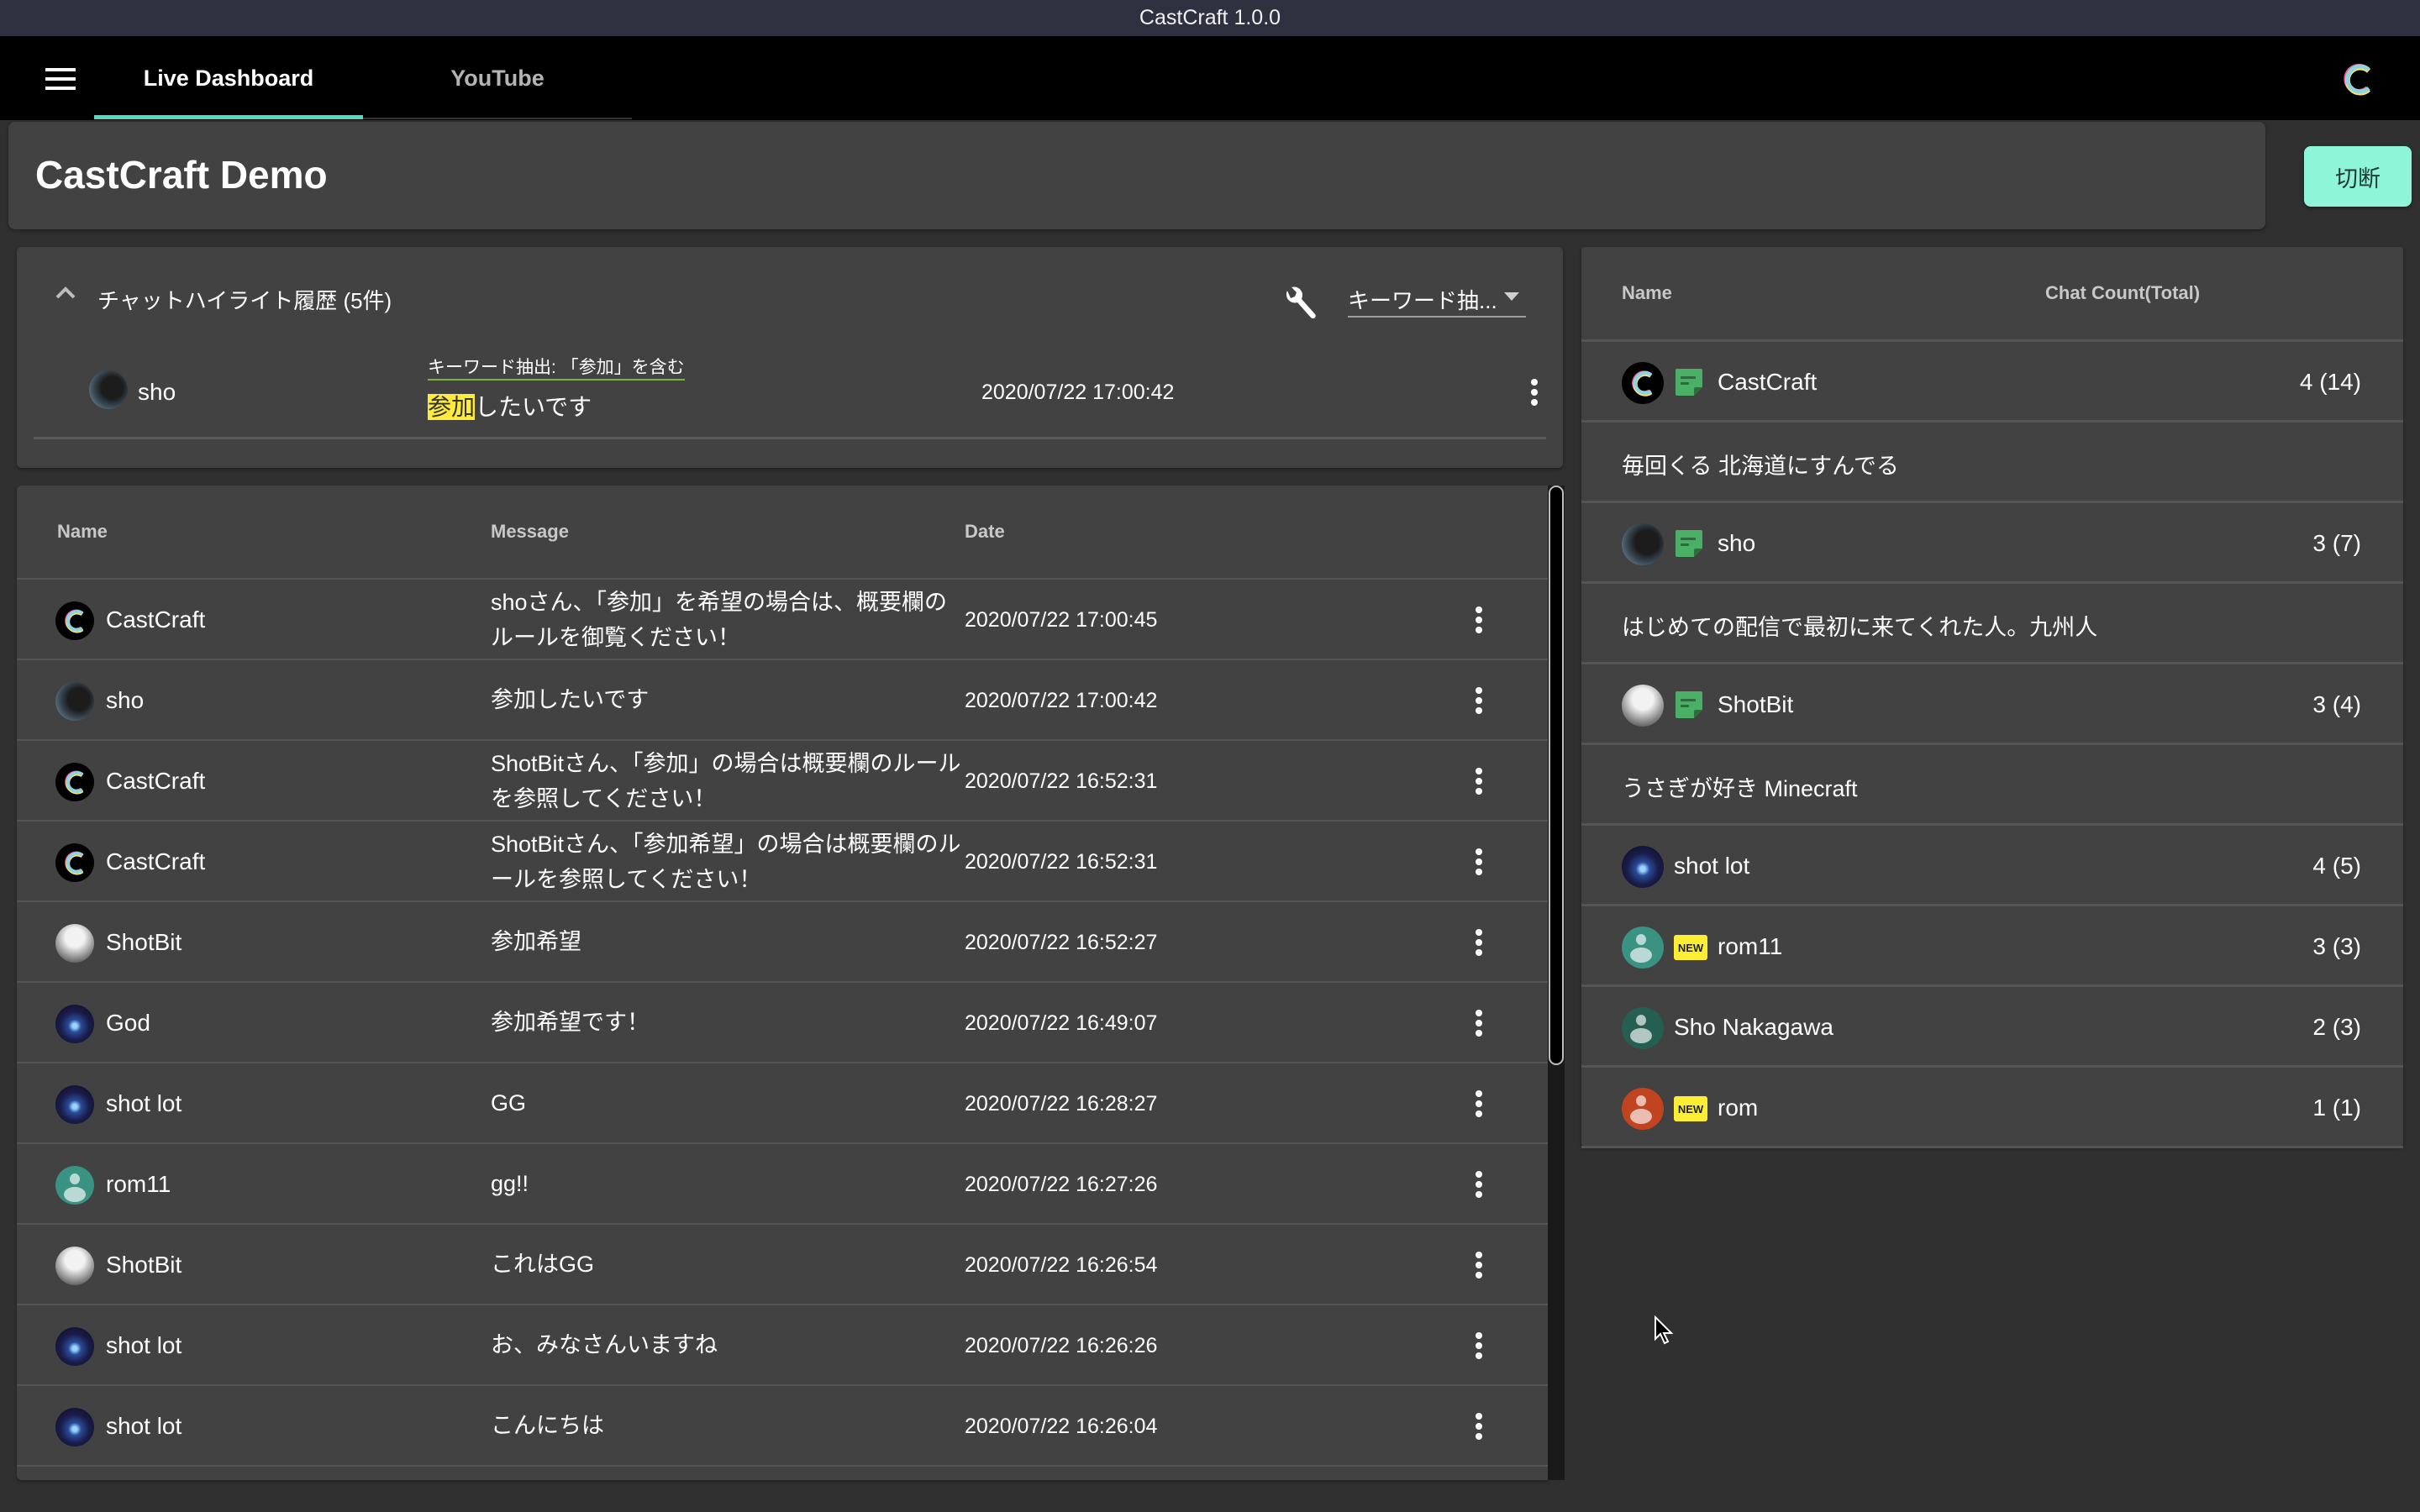 Image resolution: width=2420 pixels, height=1512 pixels. Describe the element at coordinates (1061, 1023) in the screenshot. I see `chat-date: 2020/07/22 16:49:07` at that location.